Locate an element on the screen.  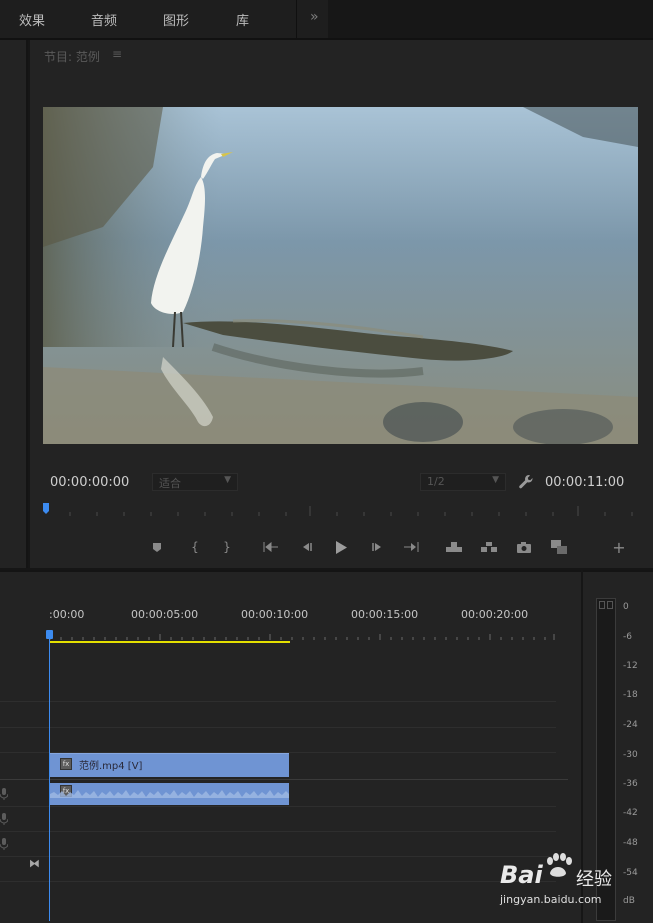
play-icon is located at coordinates (341, 547).